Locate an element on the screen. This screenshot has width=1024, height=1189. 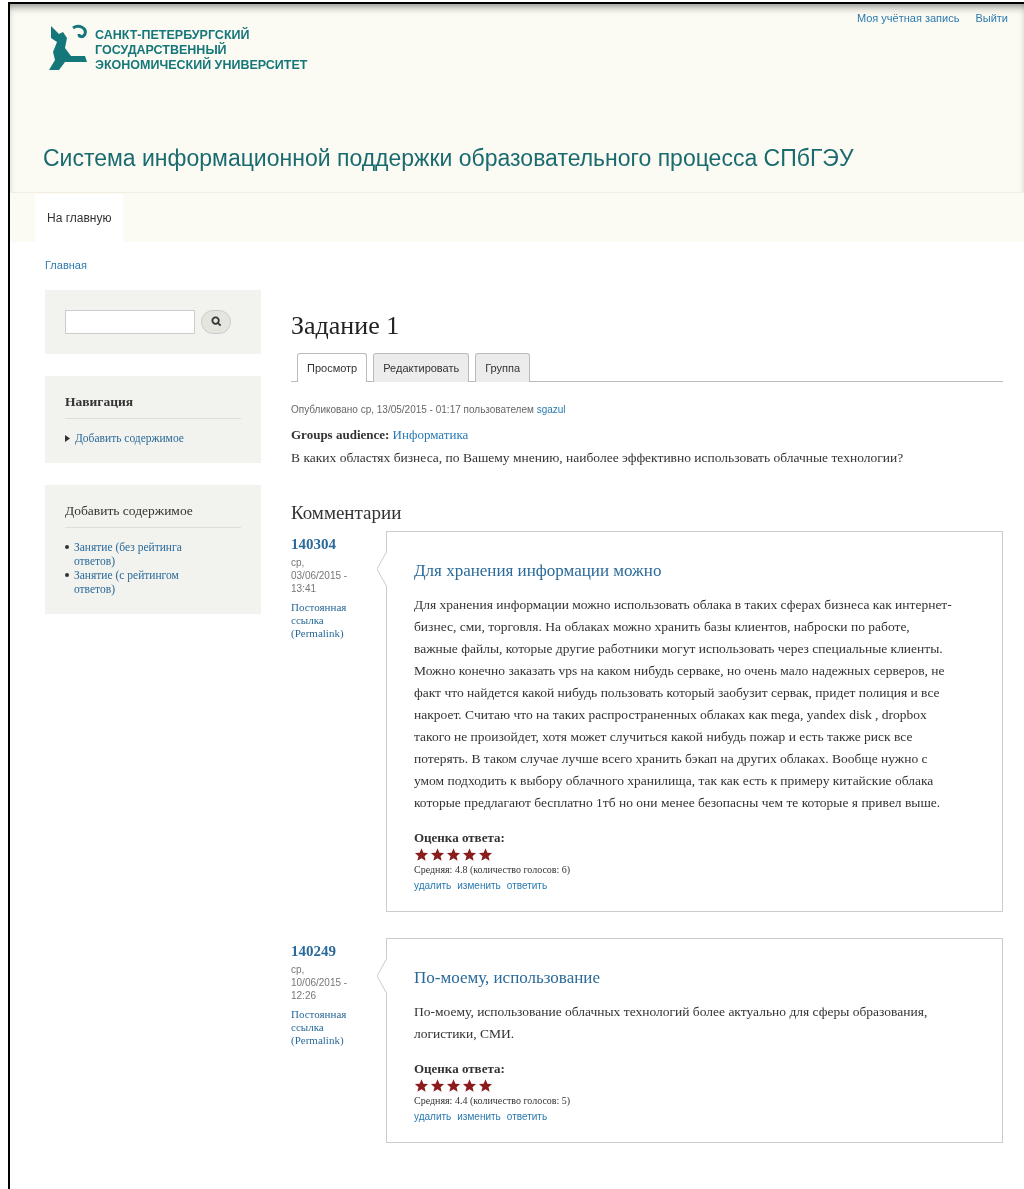
main-menu-tab: На главную is located at coordinates (79, 217).